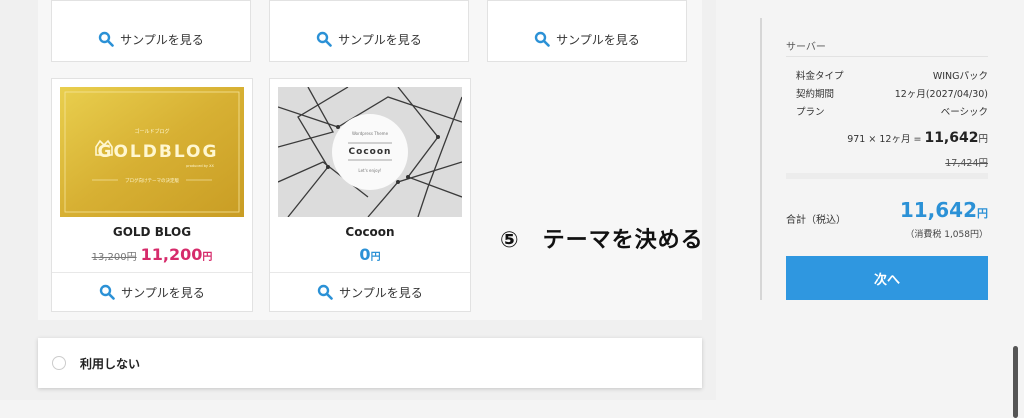 The width and height of the screenshot is (1024, 418). I want to click on price: 0, so click(365, 254).